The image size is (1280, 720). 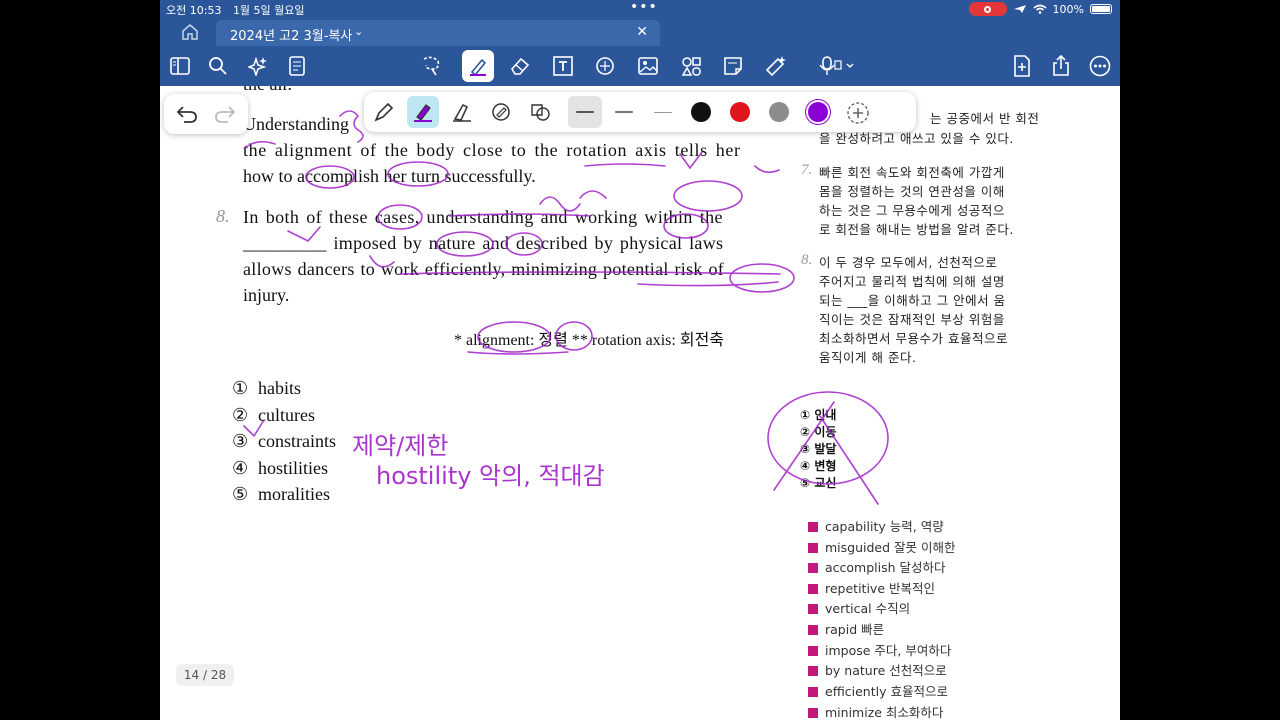 I want to click on color-swatch-purple, so click(x=818, y=112).